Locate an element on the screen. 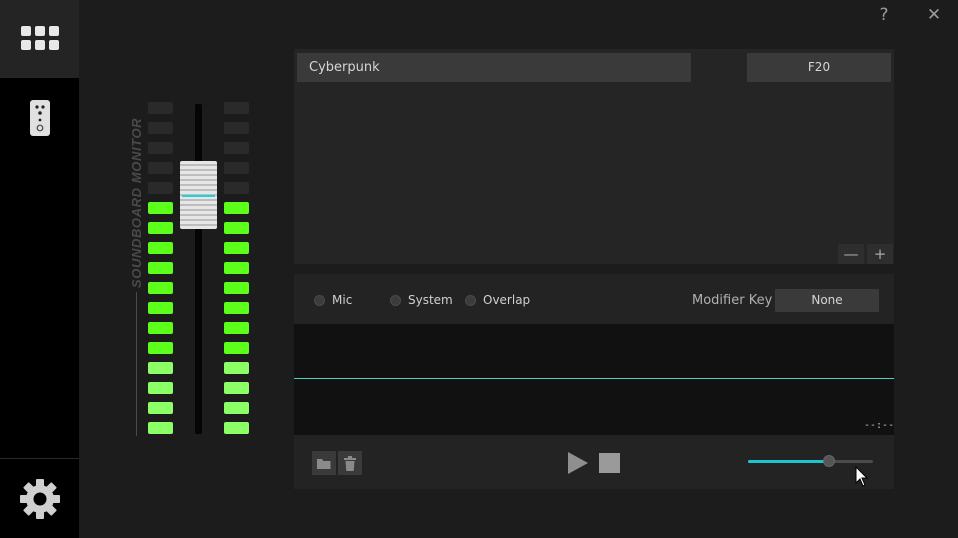 This screenshot has height=538, width=958. play-button is located at coordinates (578, 463).